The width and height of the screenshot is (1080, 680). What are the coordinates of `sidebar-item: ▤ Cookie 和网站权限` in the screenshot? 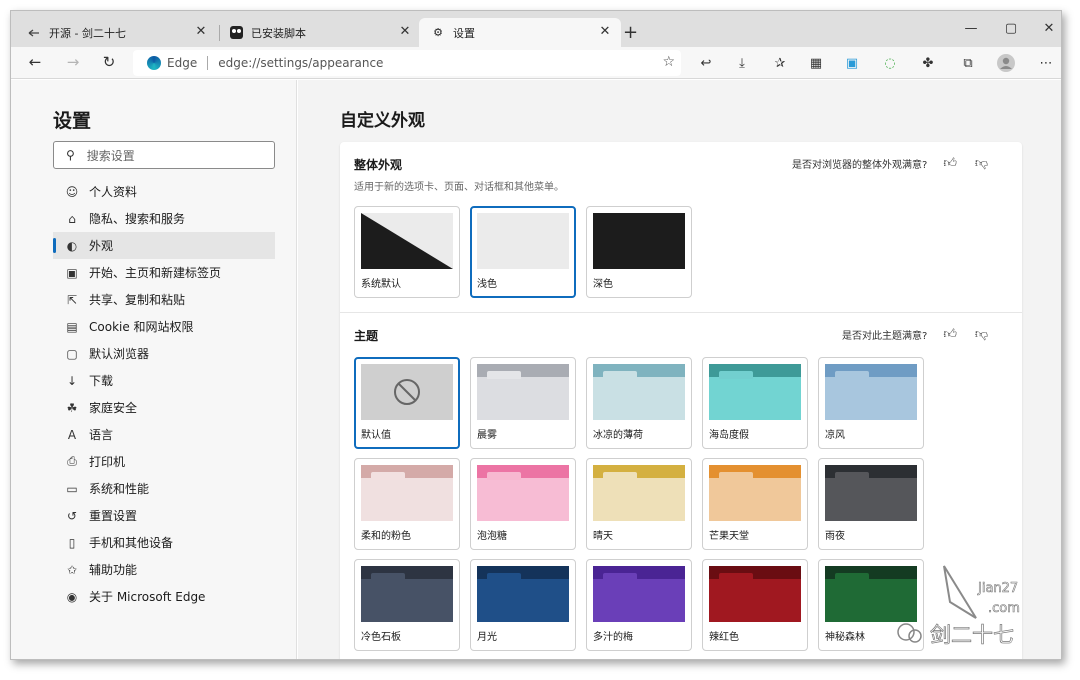 It's located at (164, 326).